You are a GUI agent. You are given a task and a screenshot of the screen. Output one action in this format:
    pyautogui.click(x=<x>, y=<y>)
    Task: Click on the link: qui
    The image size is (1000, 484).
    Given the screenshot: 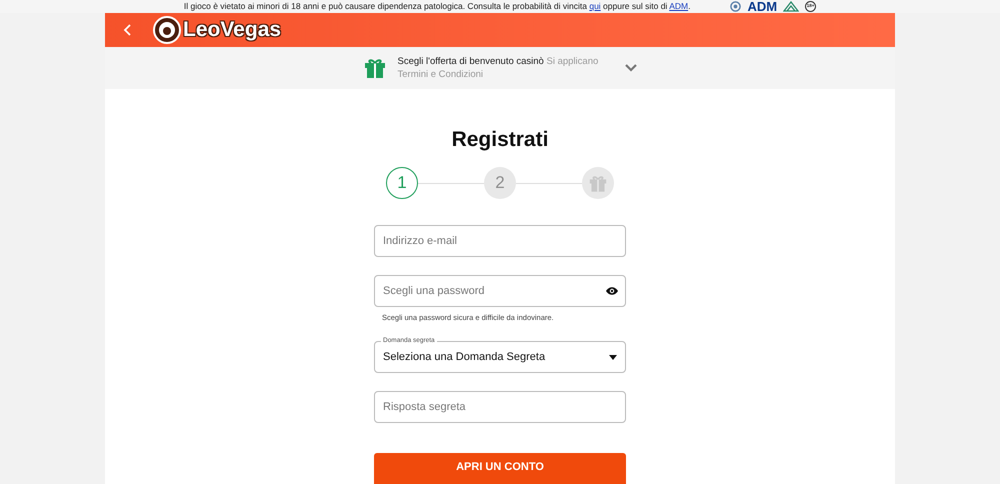 What is the action you would take?
    pyautogui.click(x=595, y=6)
    